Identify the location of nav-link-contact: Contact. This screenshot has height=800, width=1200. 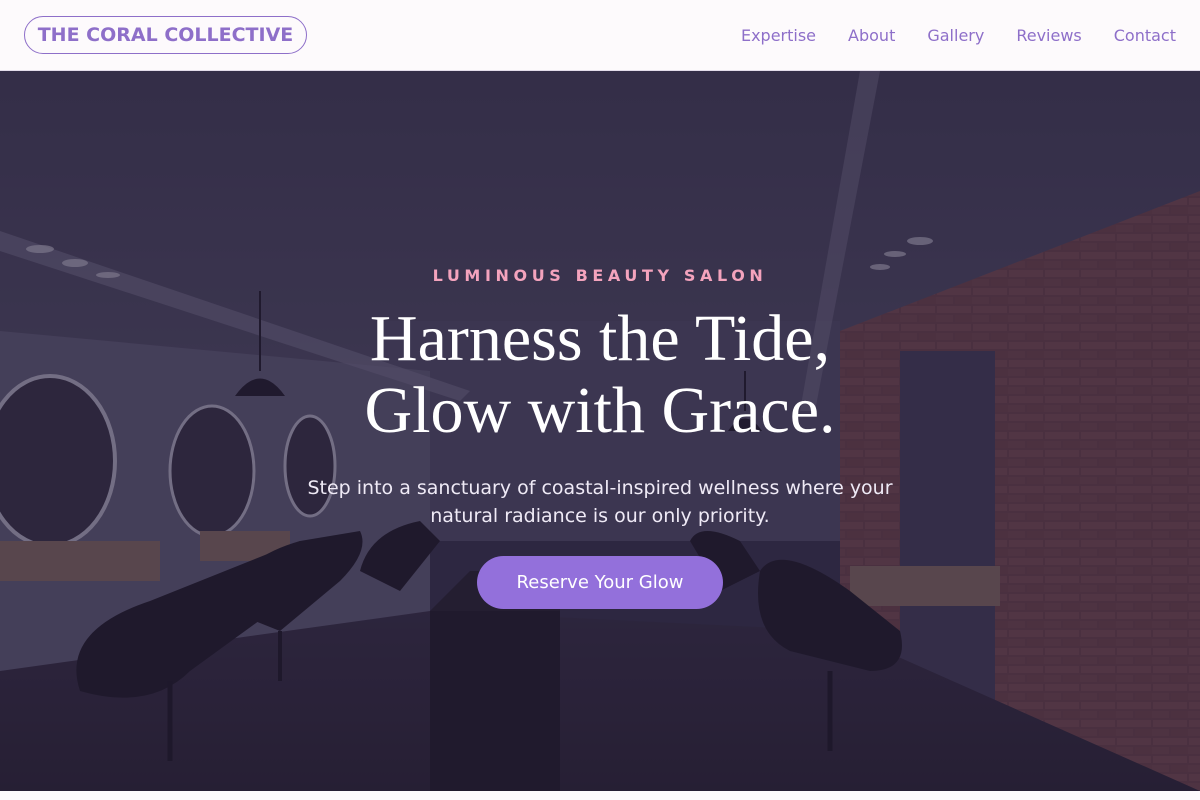
(1145, 35).